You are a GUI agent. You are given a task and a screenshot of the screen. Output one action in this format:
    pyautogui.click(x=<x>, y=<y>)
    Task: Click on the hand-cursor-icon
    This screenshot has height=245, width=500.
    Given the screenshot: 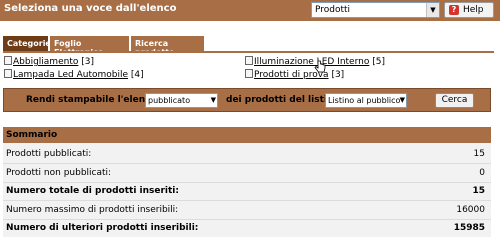 What is the action you would take?
    pyautogui.click(x=320, y=66)
    